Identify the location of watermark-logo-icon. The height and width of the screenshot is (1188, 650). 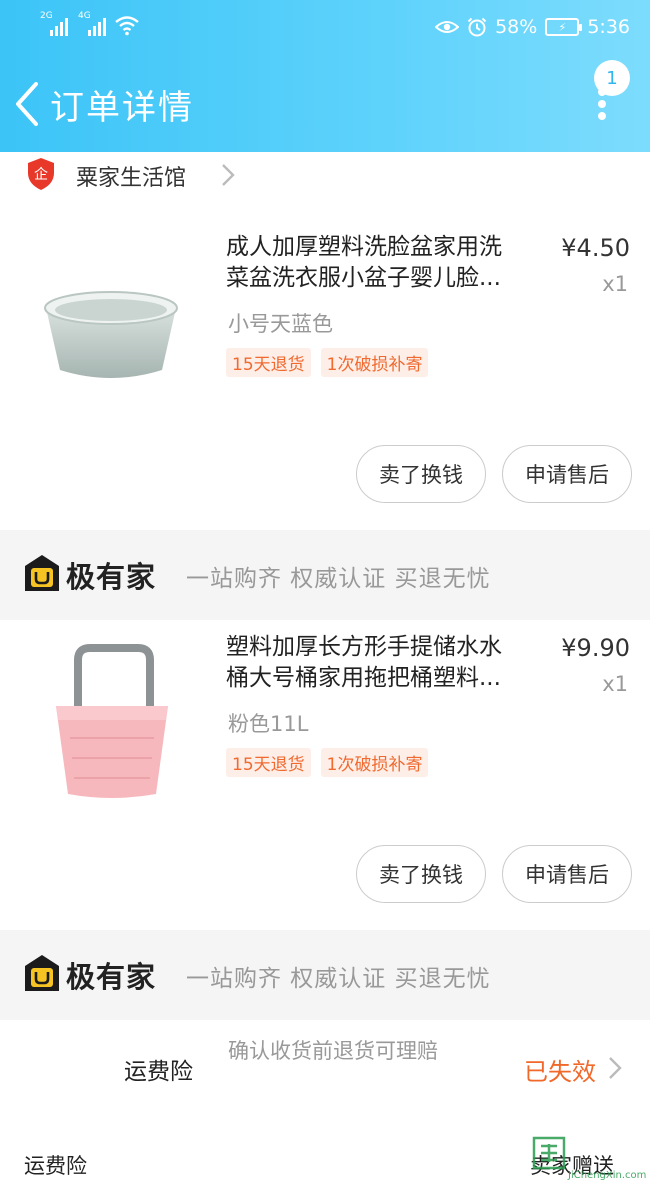
(549, 1153).